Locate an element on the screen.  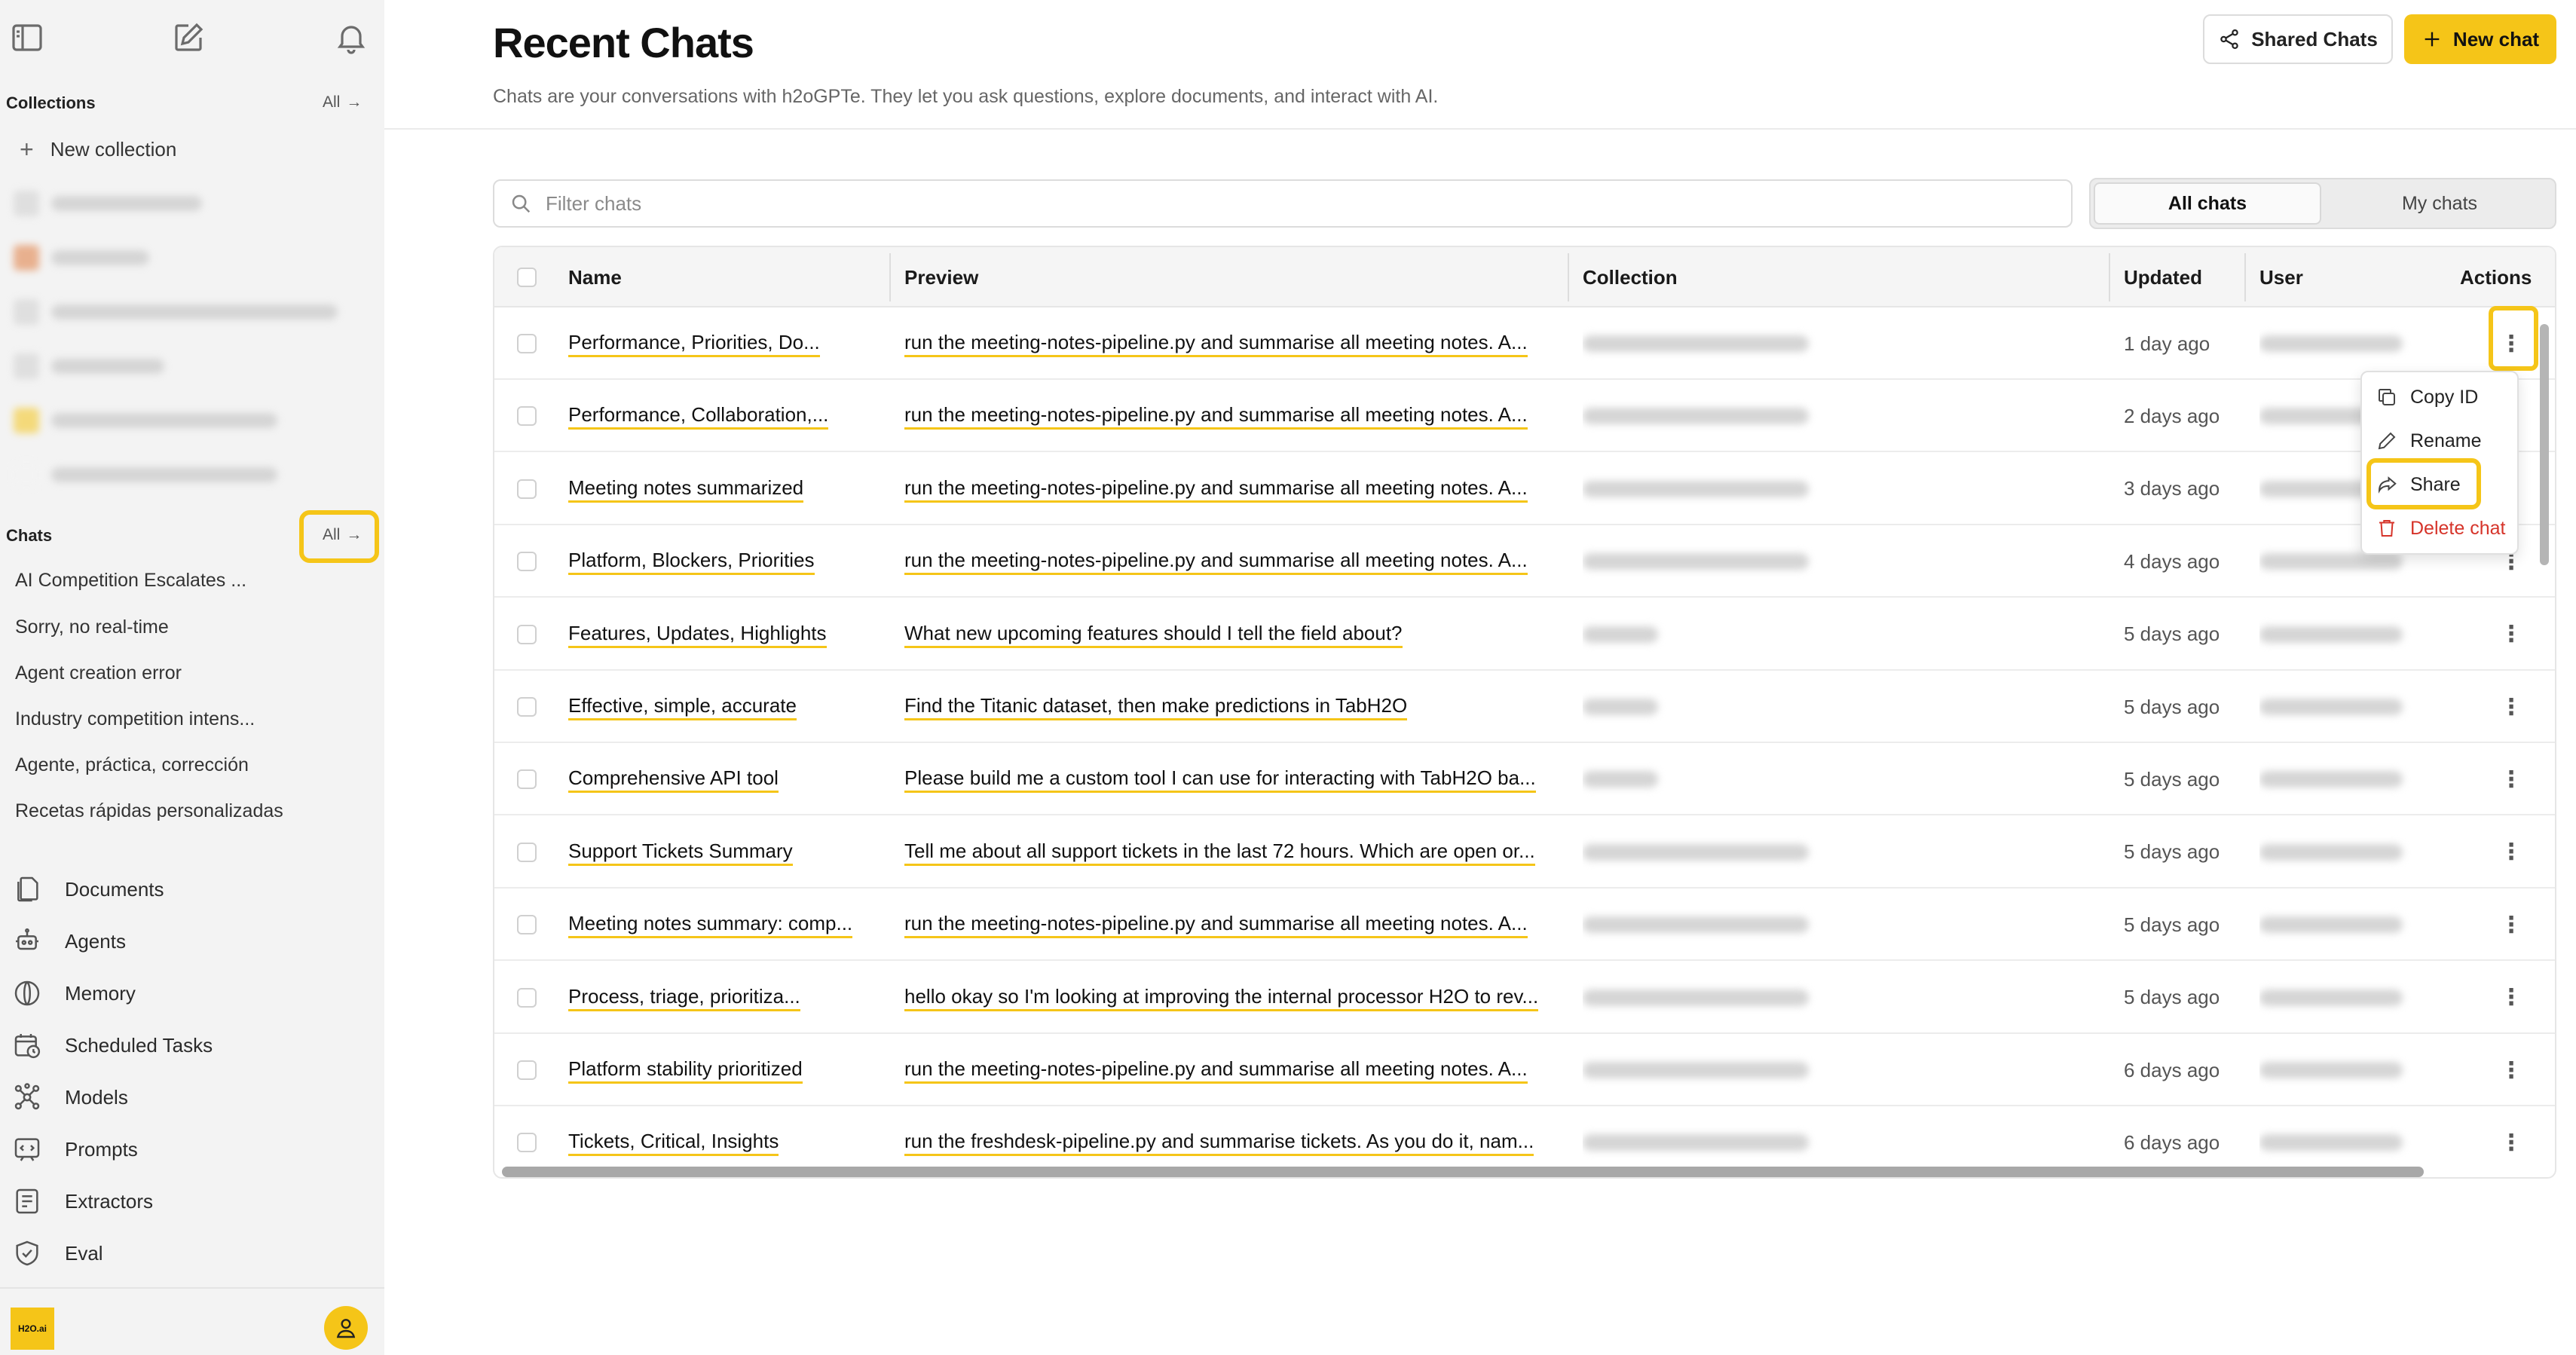
select-all-checkbox is located at coordinates (527, 277).